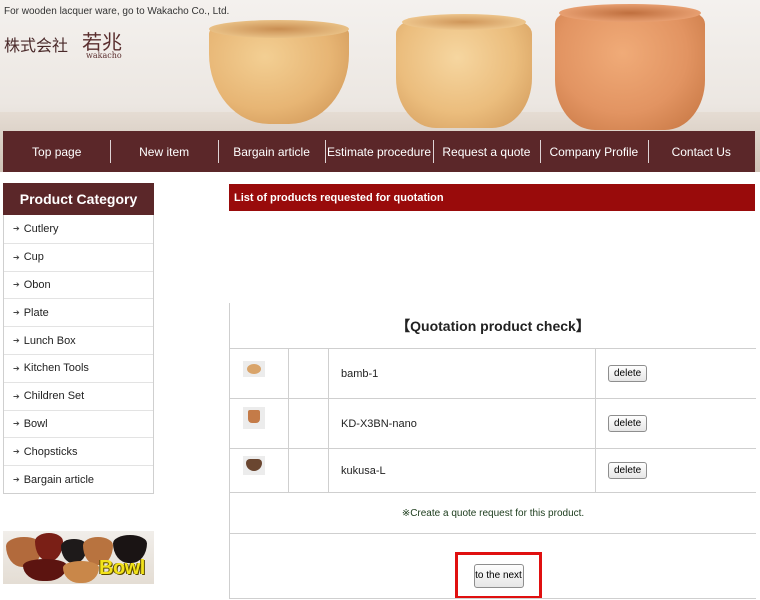  I want to click on category-label: Kitchen Tools, so click(56, 368).